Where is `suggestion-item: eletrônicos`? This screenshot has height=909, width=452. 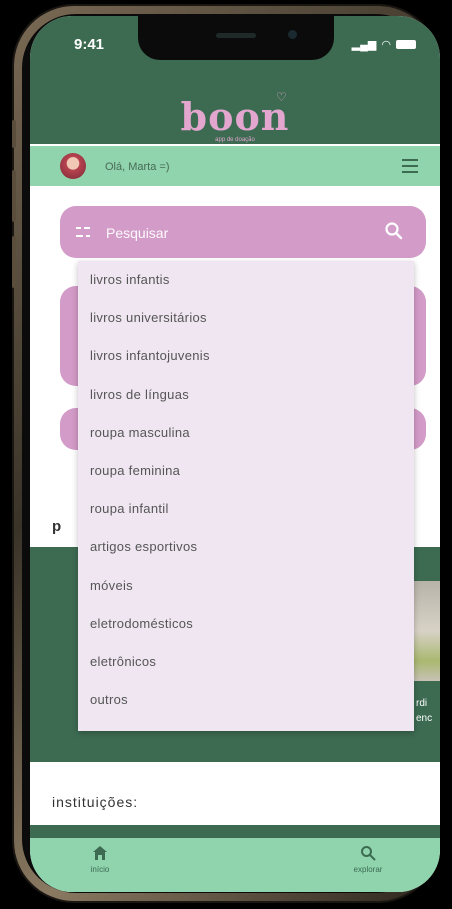 suggestion-item: eletrônicos is located at coordinates (246, 662).